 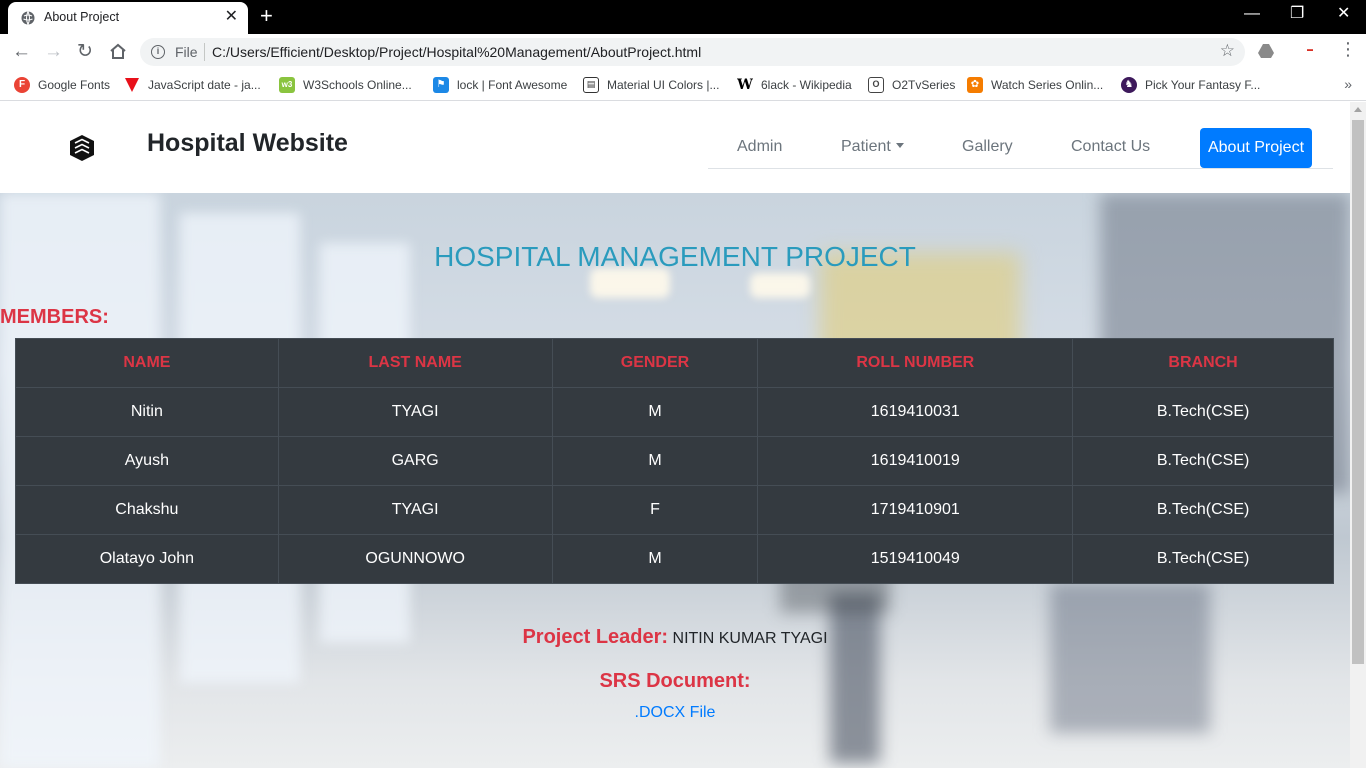 I want to click on google-fonts-icon: F, so click(x=22, y=85).